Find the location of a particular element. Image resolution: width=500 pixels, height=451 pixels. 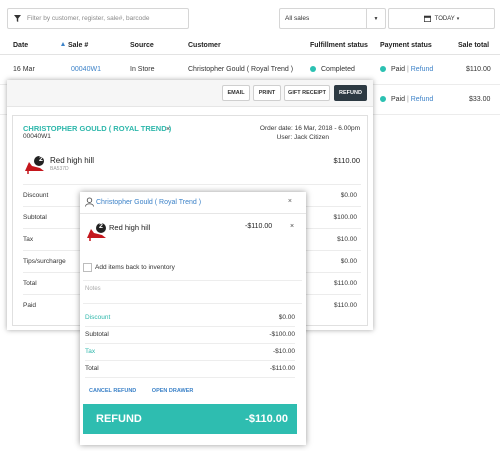

confirm-refund-label: REFUND is located at coordinates (119, 419).